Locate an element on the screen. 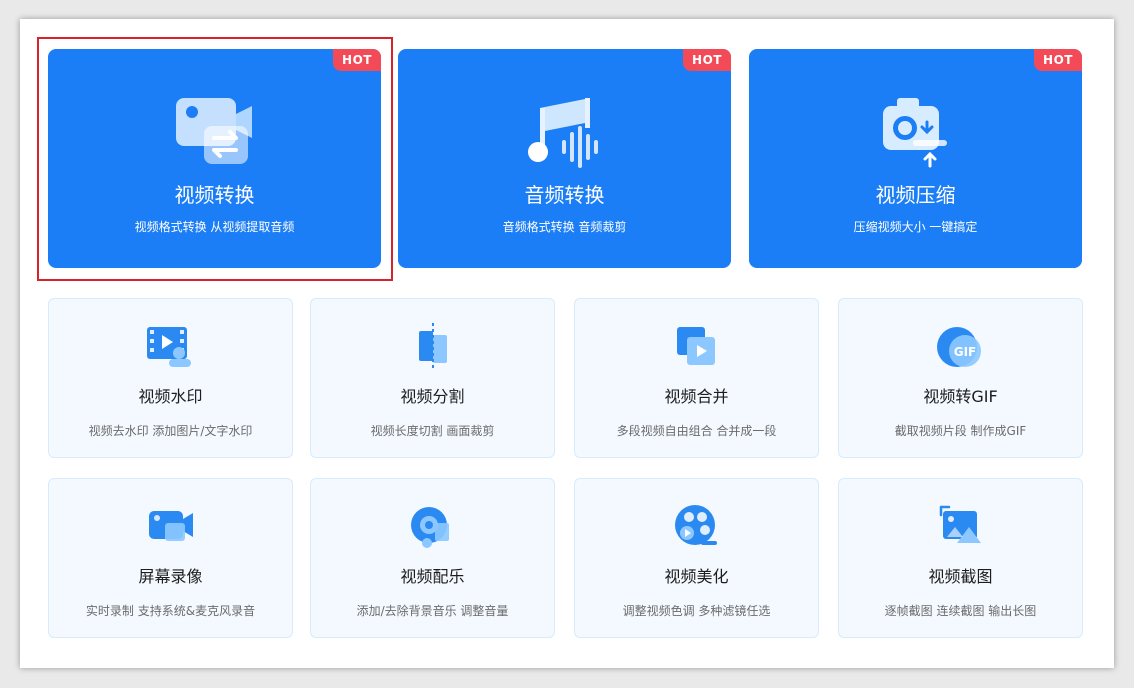 This screenshot has width=1134, height=688. screen-record-icon is located at coordinates (170, 526).